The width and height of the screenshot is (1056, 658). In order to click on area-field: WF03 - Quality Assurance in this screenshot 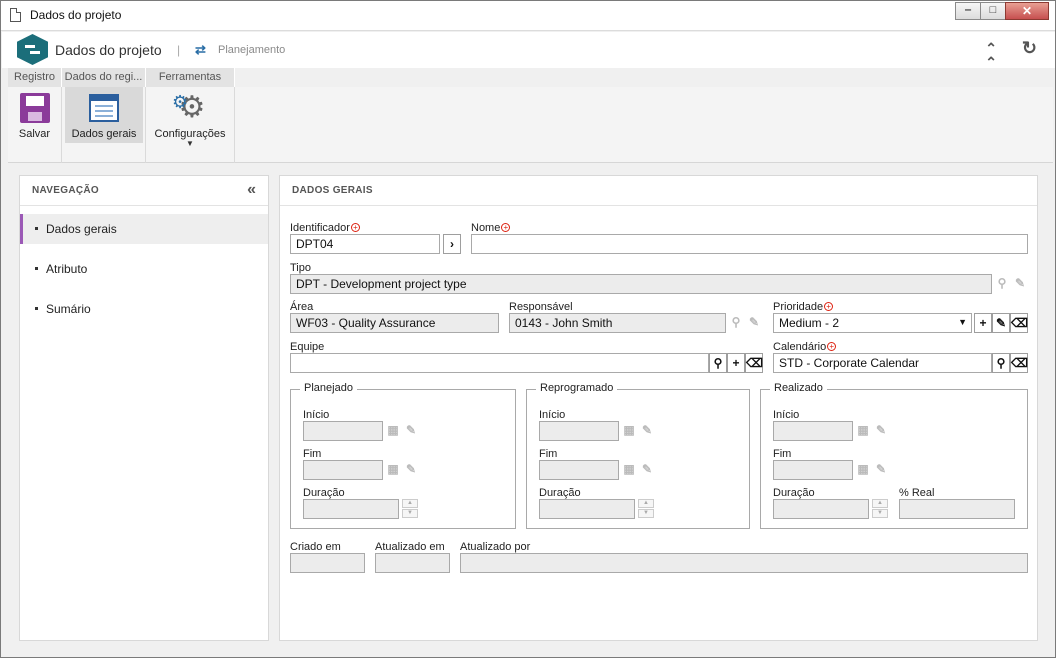, I will do `click(394, 323)`.